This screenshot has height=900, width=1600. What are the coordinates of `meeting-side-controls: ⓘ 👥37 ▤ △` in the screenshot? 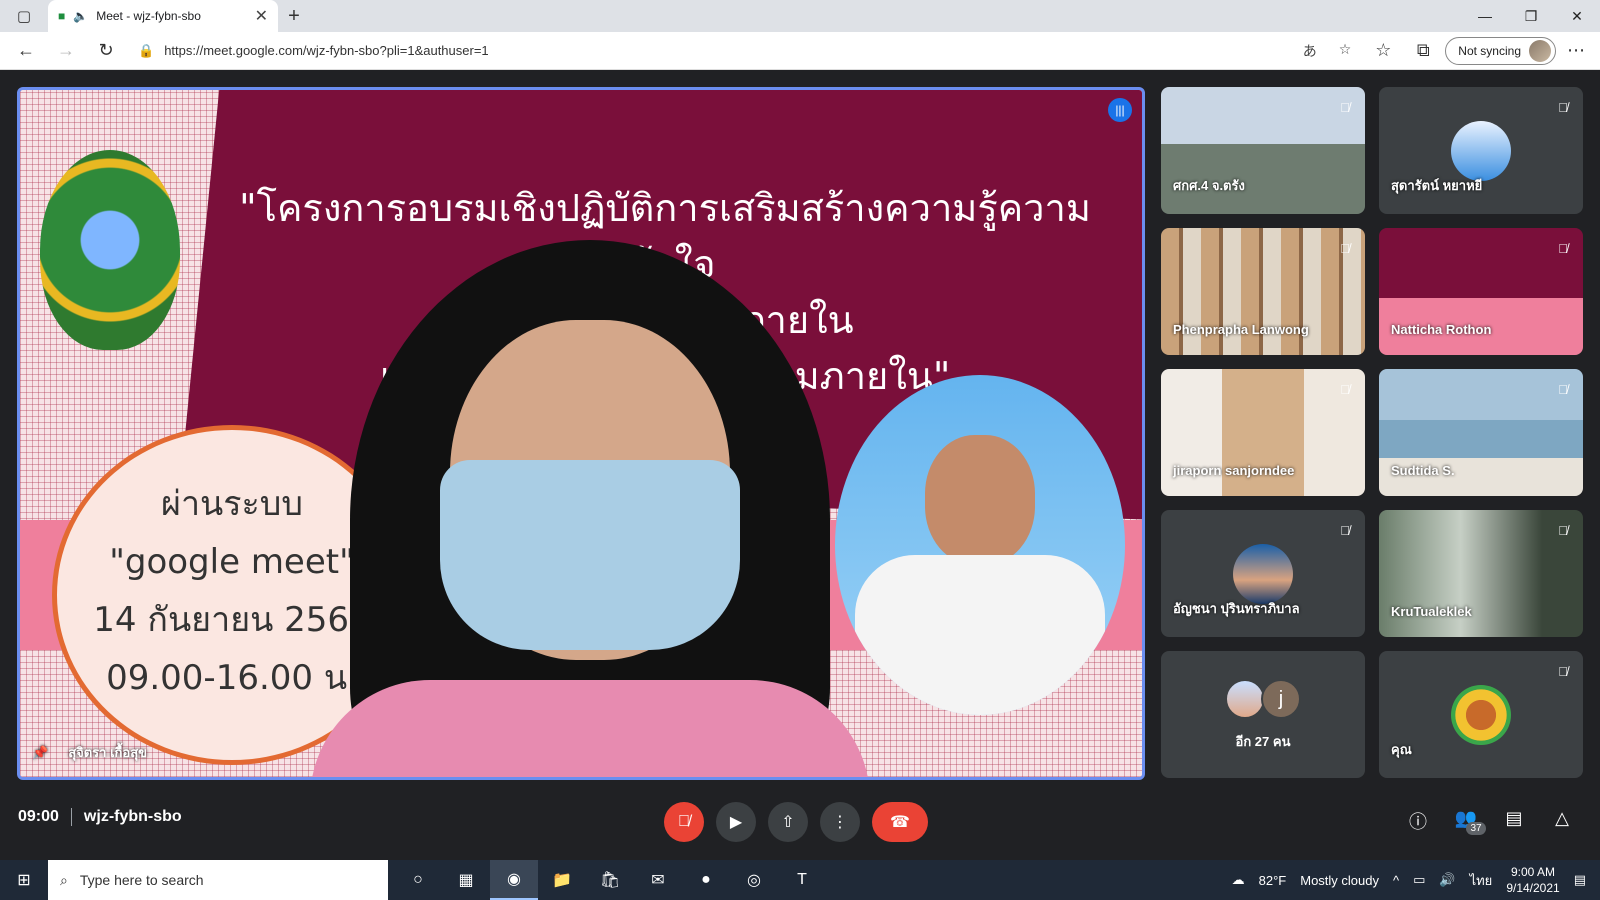 It's located at (1490, 829).